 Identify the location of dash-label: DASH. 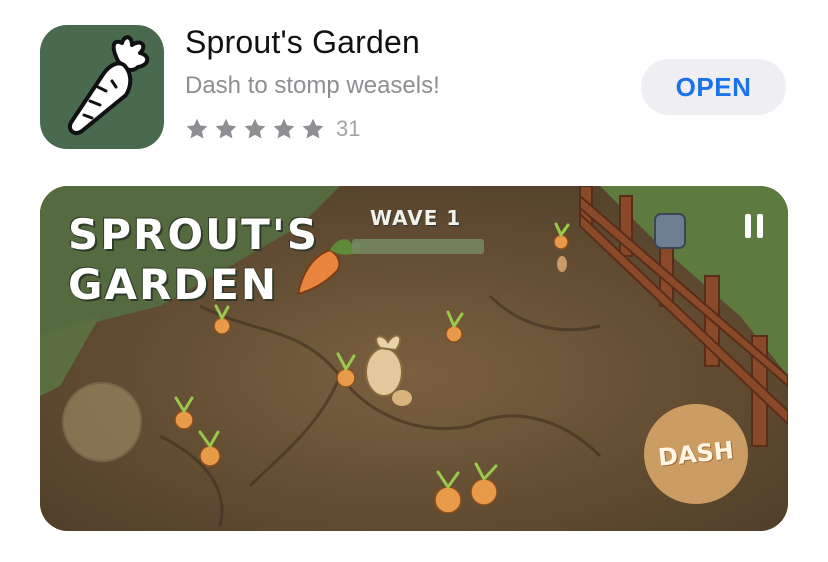
(696, 454).